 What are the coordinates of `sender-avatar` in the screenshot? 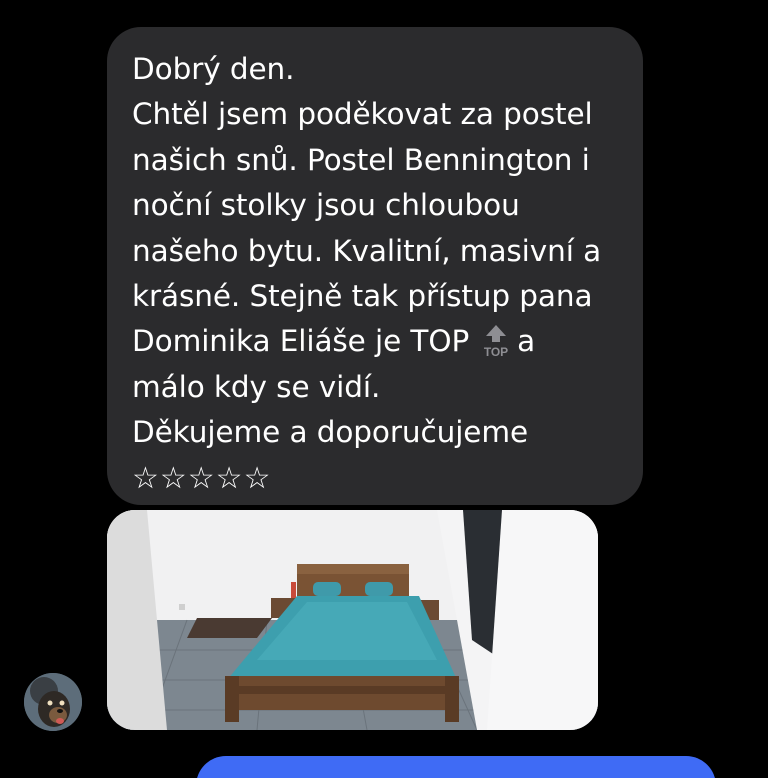 It's located at (53, 702).